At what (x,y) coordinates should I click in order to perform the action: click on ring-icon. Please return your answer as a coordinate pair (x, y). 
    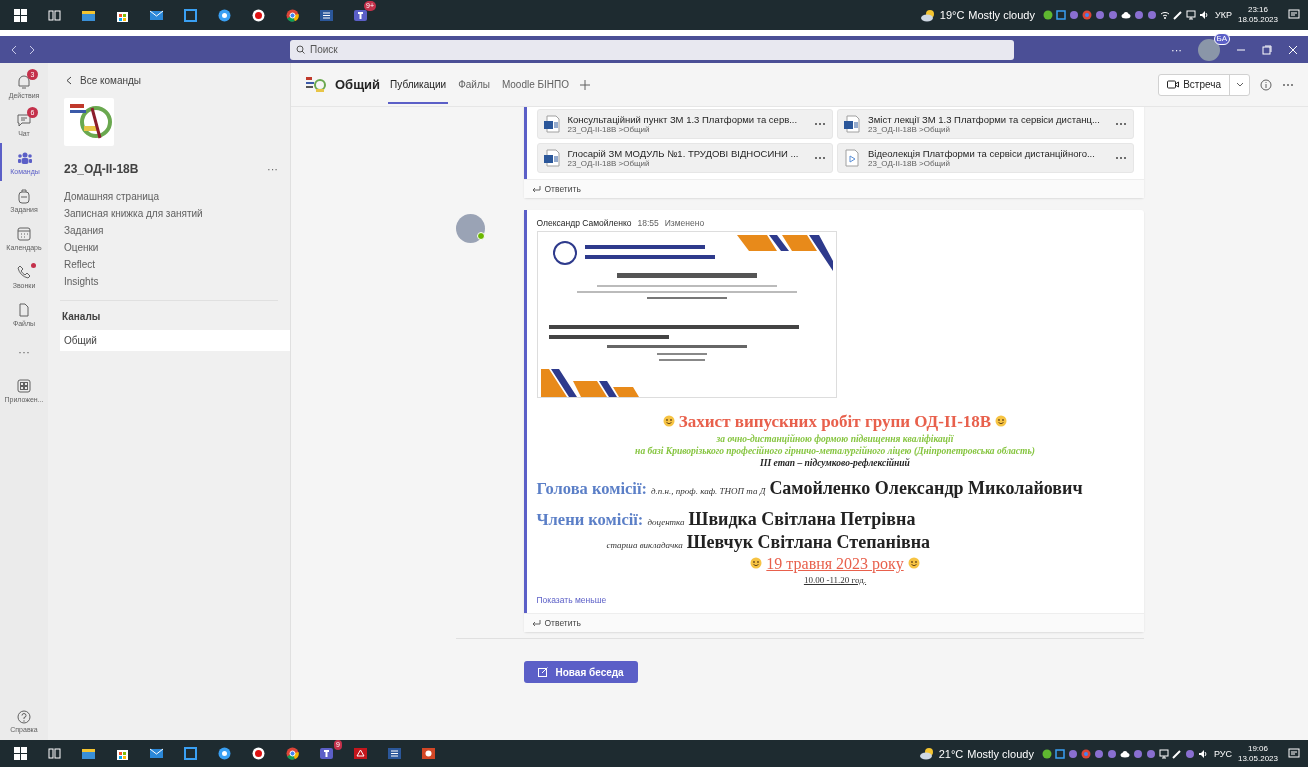
    Looking at the image, I should click on (224, 15).